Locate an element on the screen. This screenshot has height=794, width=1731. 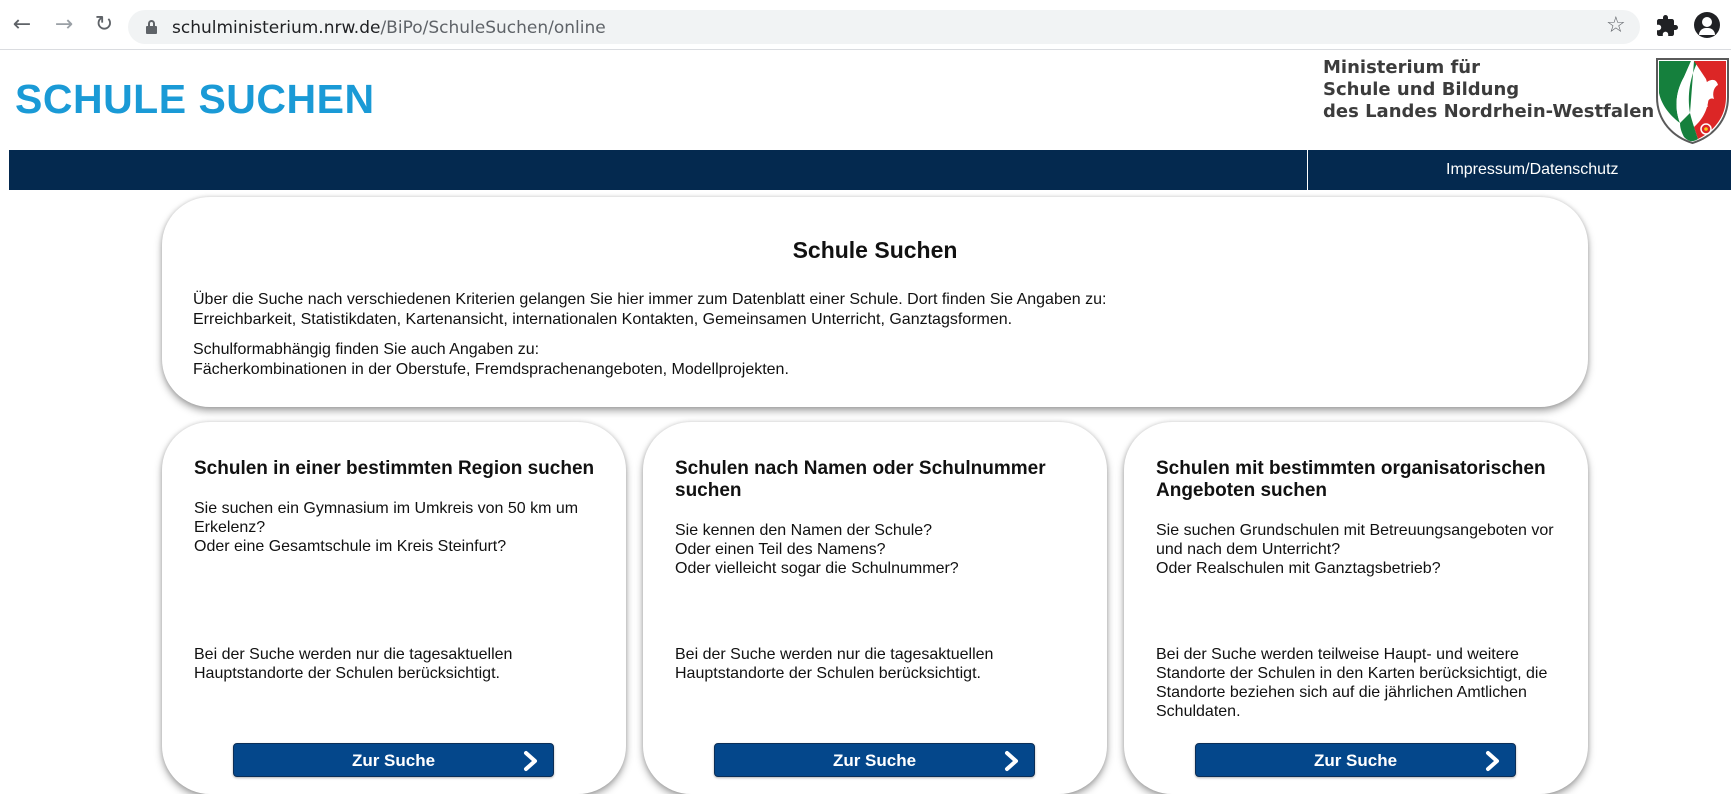
name-search-button: Zur Suche is located at coordinates (874, 760).